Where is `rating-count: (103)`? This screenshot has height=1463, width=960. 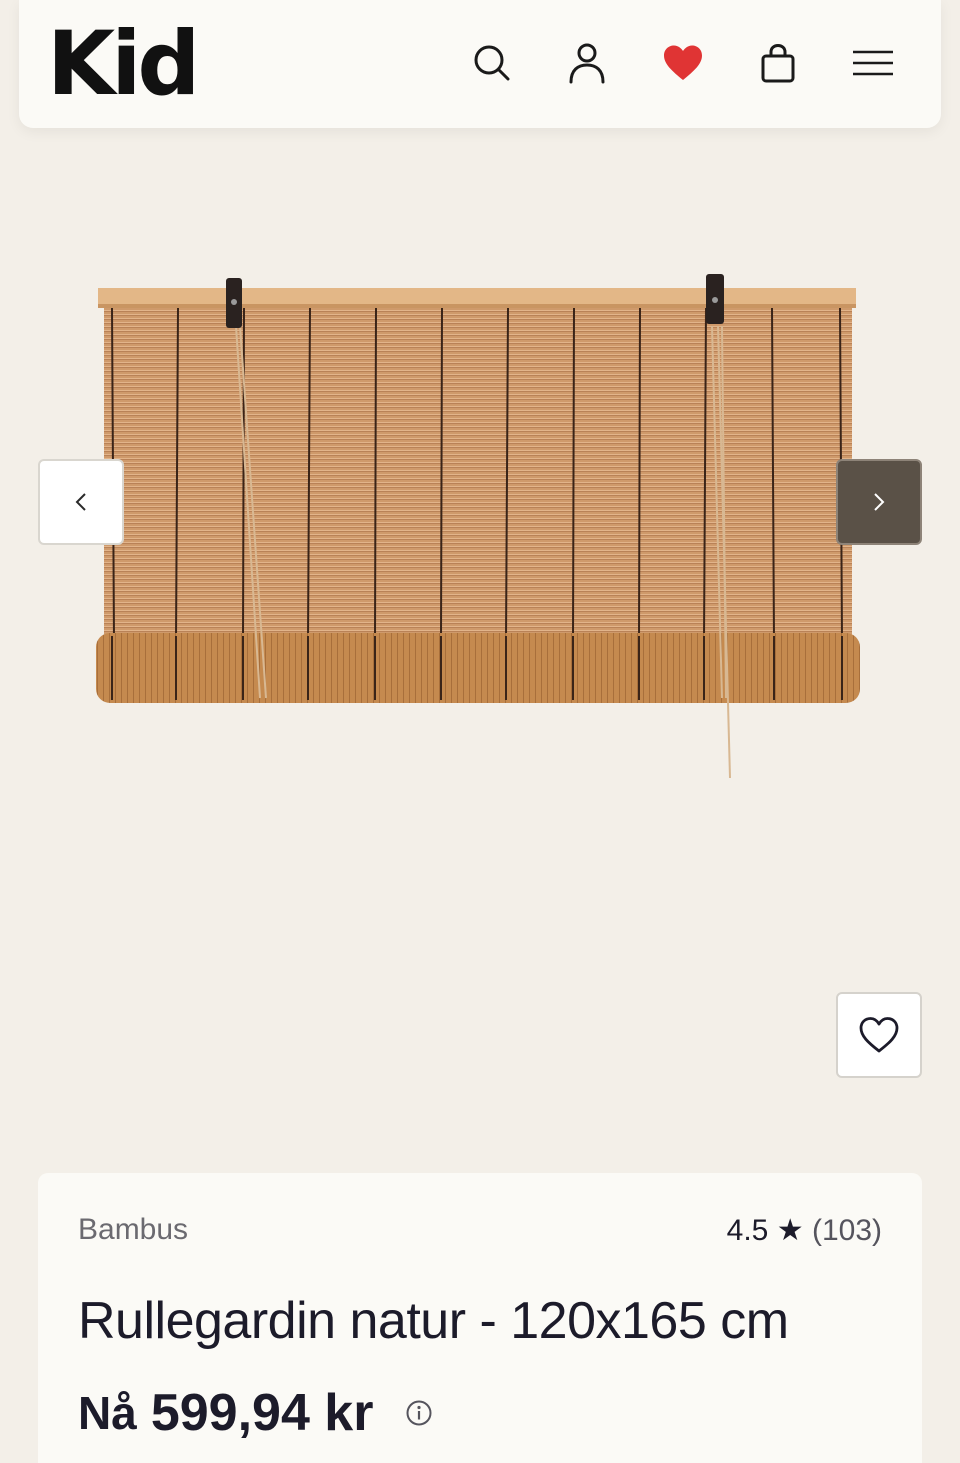 rating-count: (103) is located at coordinates (846, 1230).